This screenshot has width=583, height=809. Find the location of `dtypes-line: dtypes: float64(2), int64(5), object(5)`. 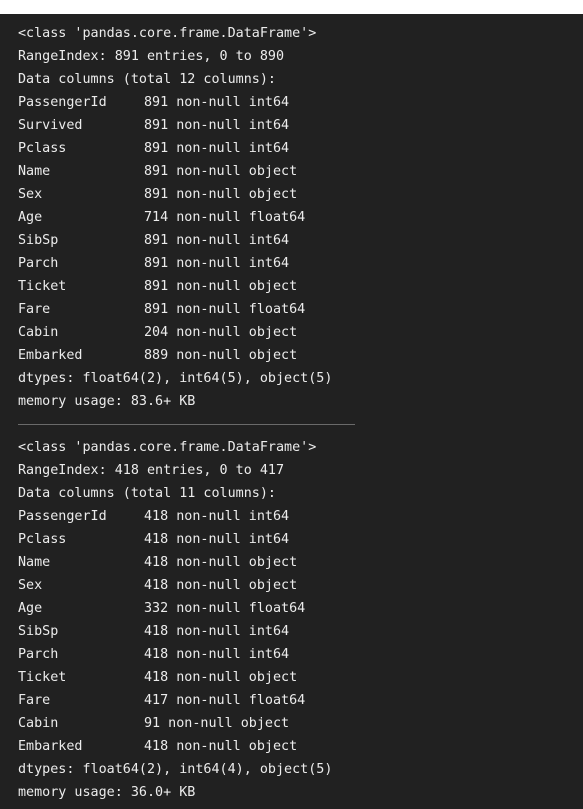

dtypes-line: dtypes: float64(2), int64(5), object(5) is located at coordinates (175, 378).